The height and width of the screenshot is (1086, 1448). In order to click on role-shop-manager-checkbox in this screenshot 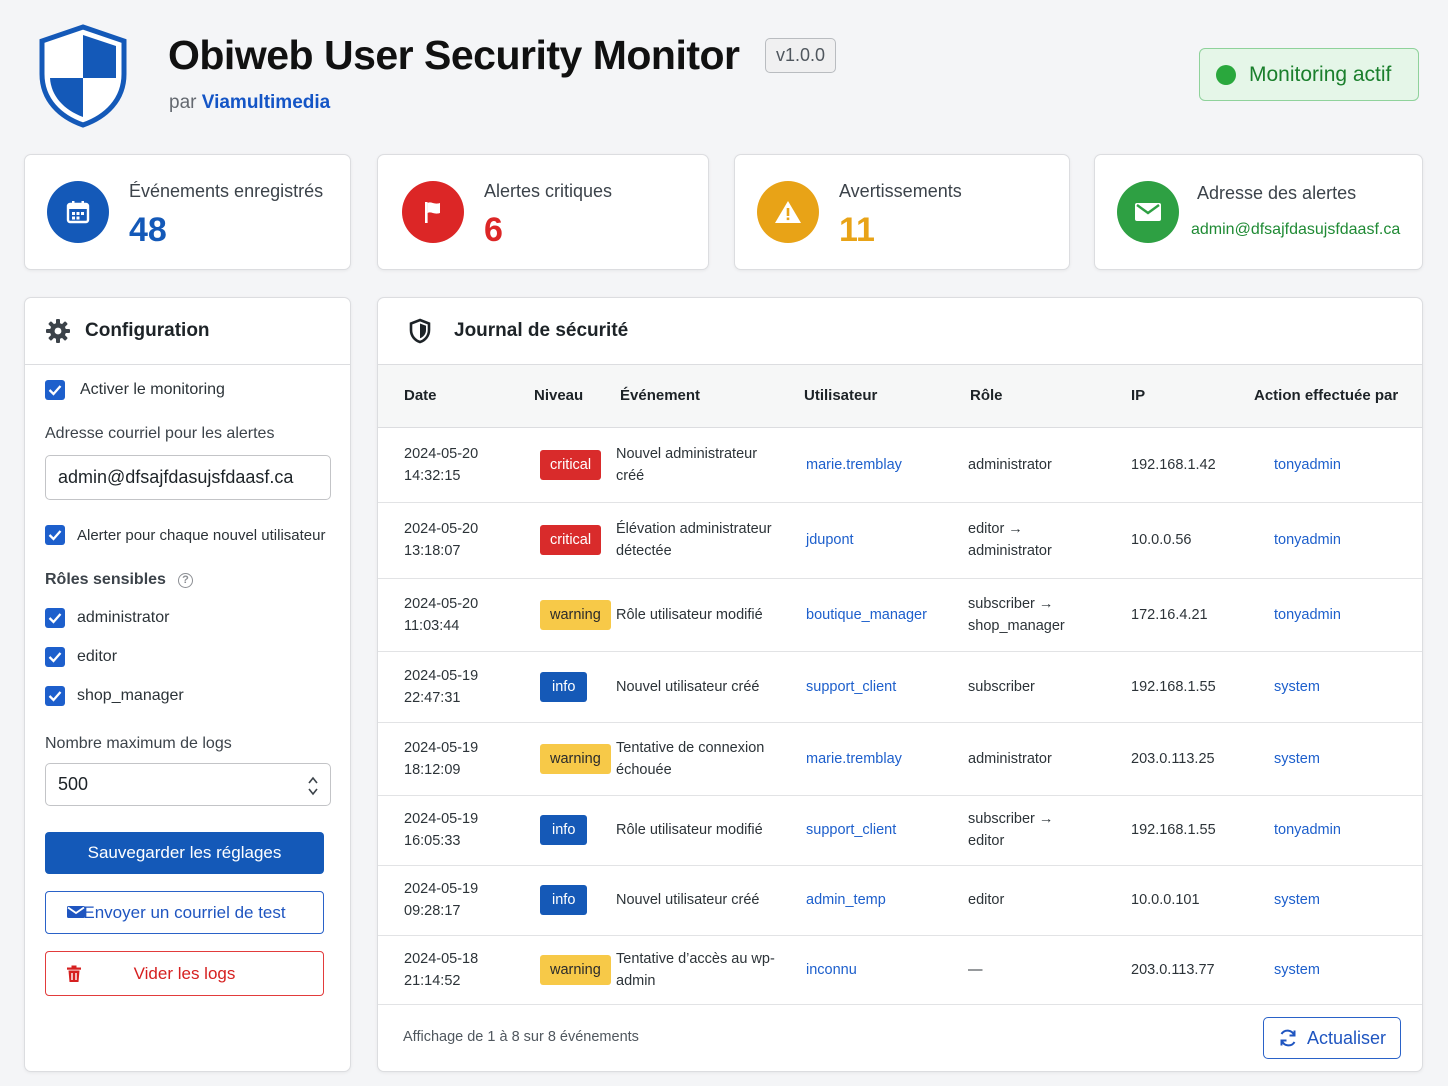, I will do `click(55, 696)`.